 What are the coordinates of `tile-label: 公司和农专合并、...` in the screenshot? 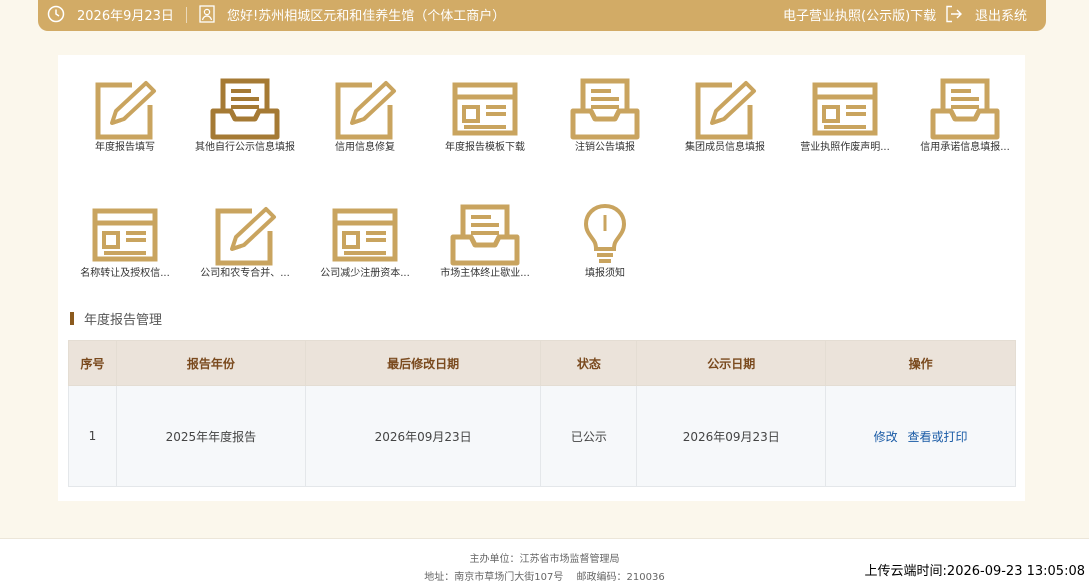 It's located at (245, 273).